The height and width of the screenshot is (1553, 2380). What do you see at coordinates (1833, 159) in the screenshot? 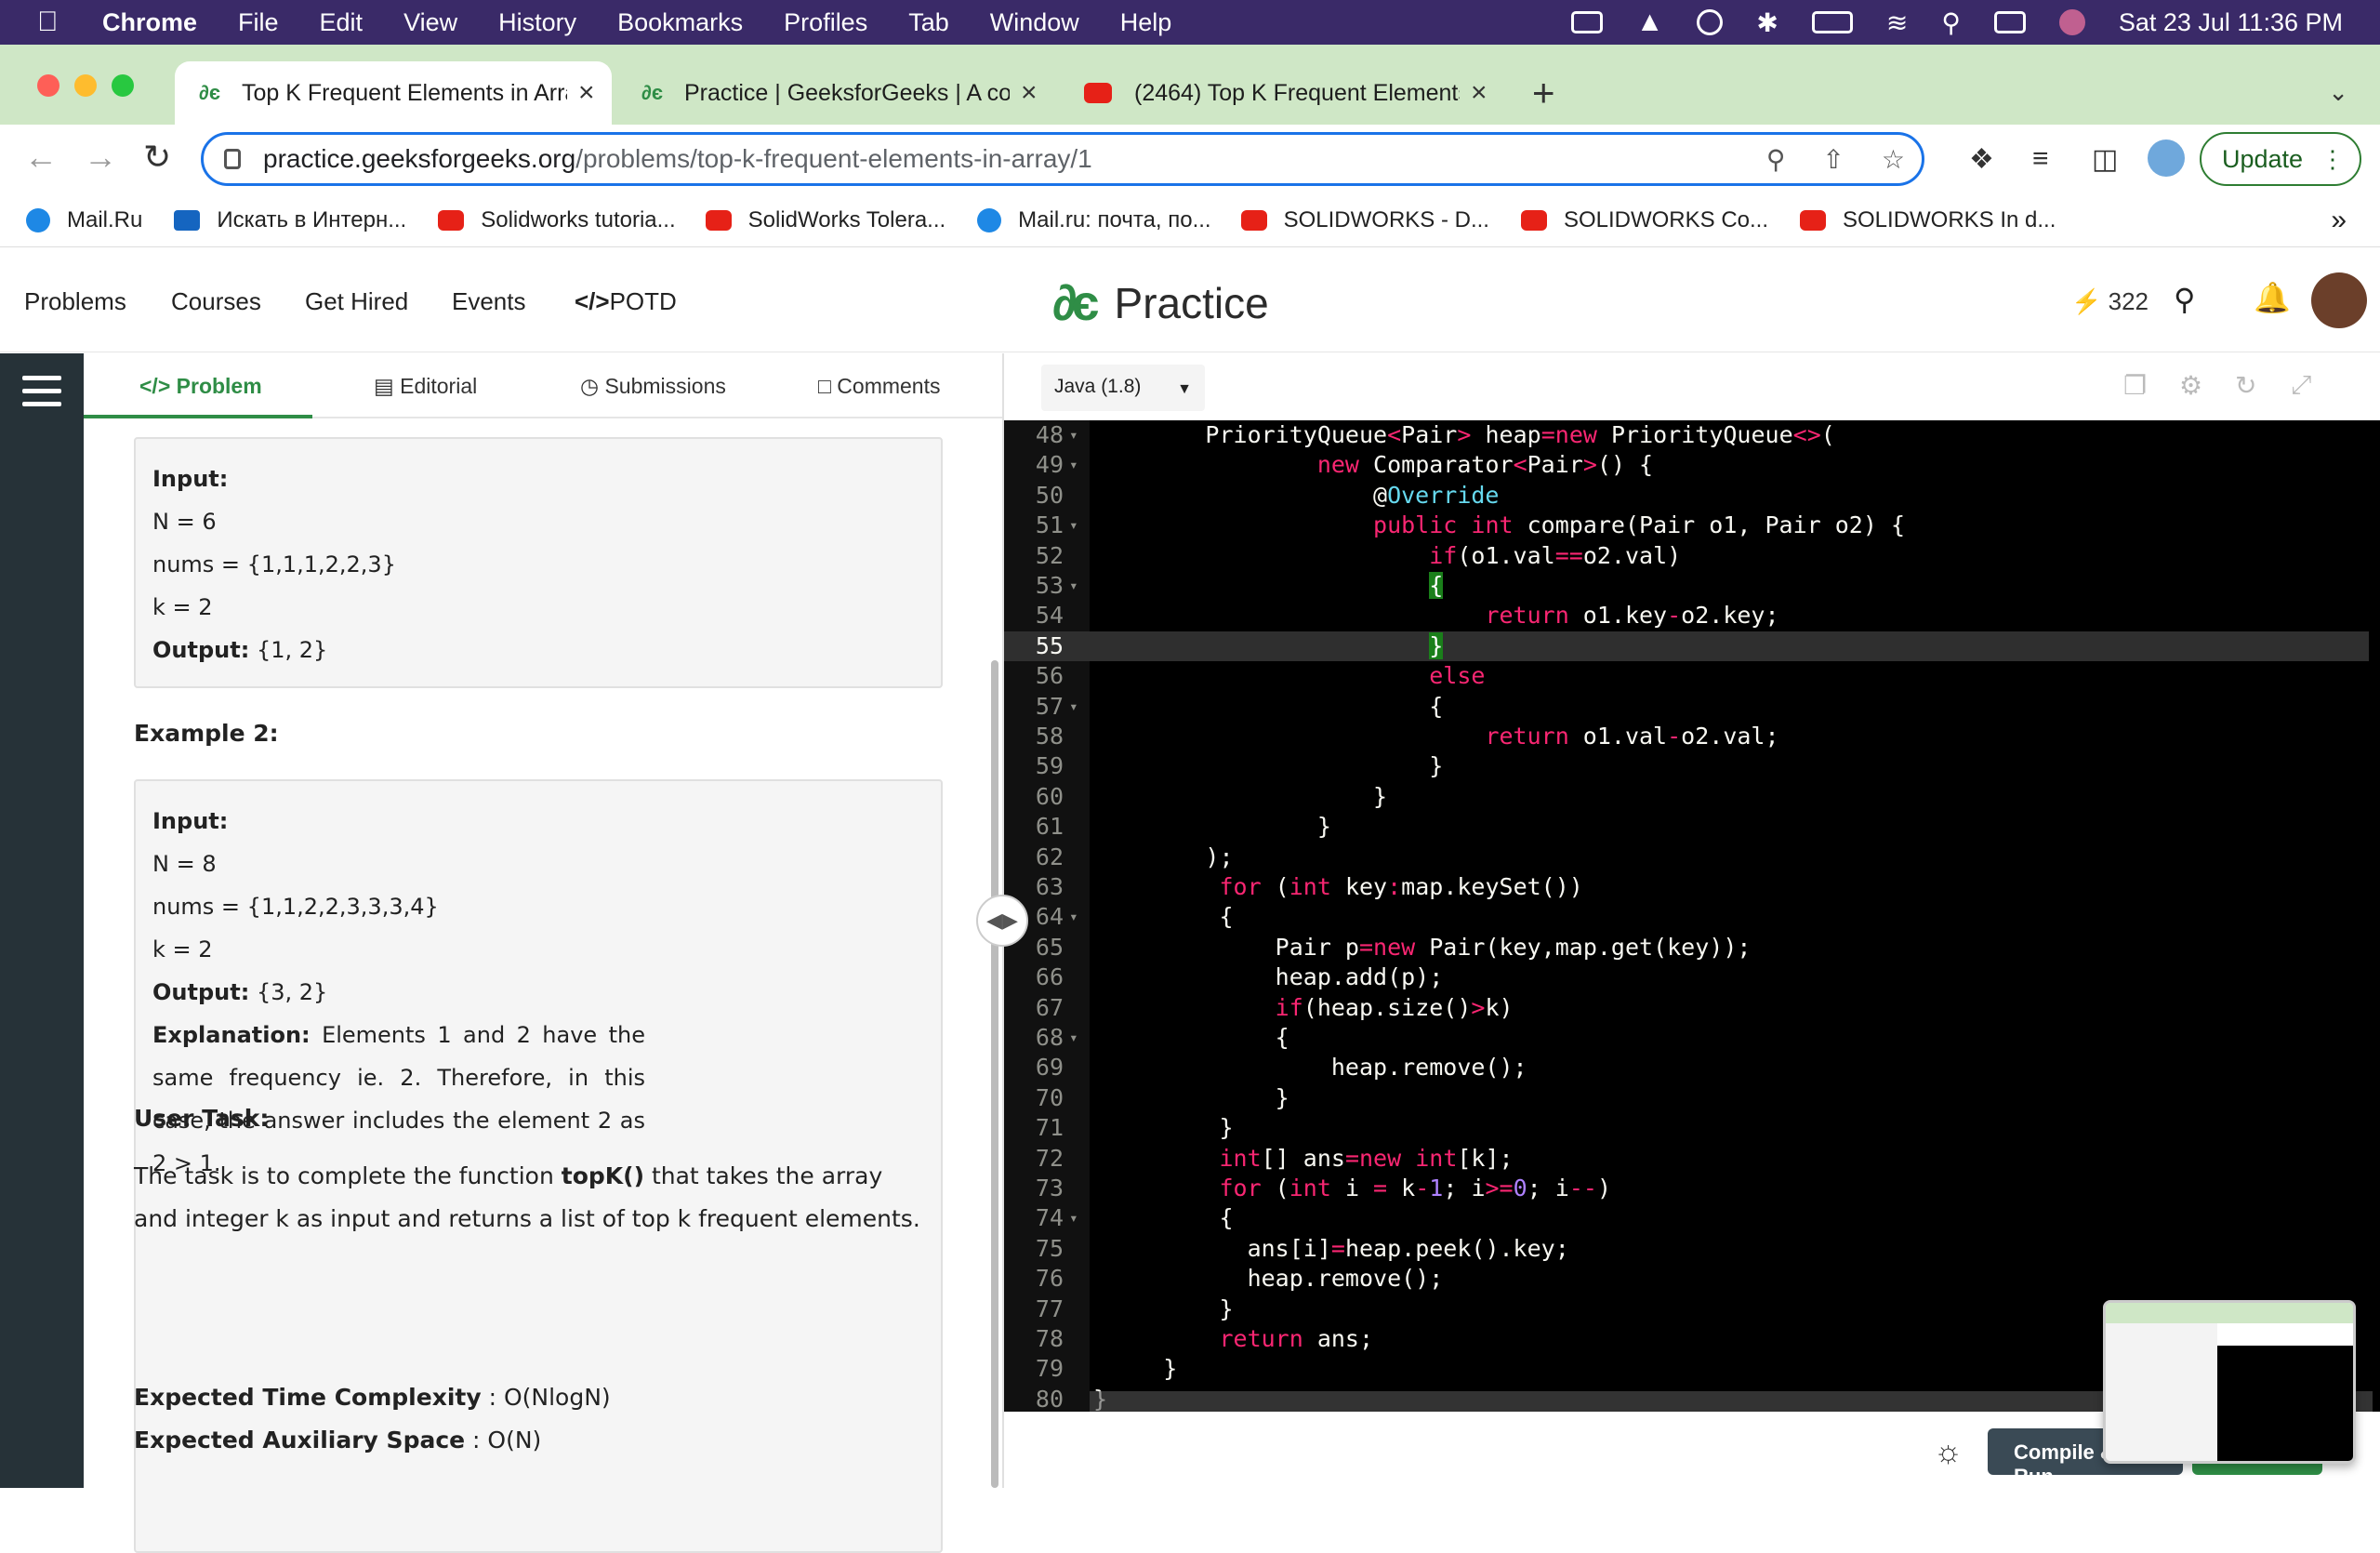
I see `share-icon: ⇧` at bounding box center [1833, 159].